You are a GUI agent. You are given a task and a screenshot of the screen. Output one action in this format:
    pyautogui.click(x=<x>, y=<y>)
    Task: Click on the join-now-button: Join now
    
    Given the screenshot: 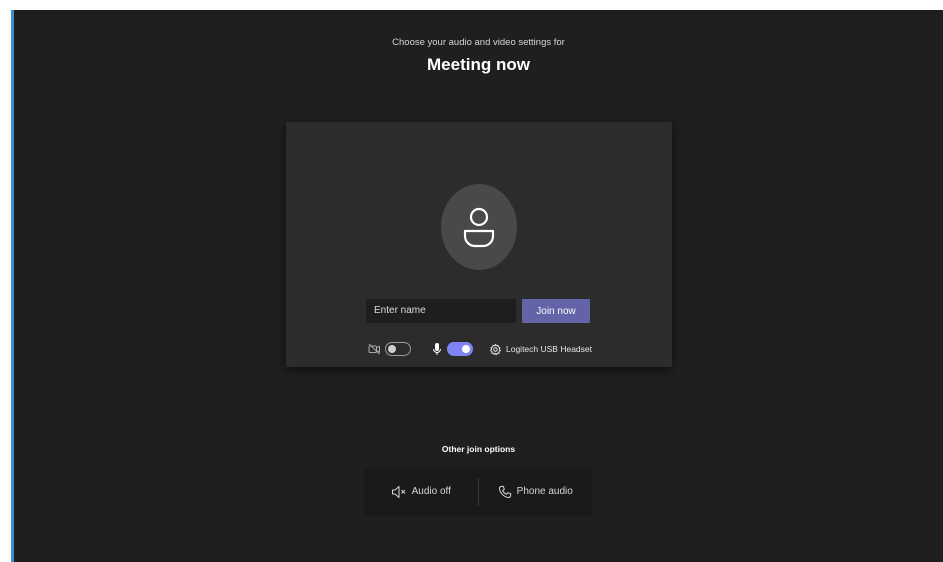 What is the action you would take?
    pyautogui.click(x=556, y=311)
    